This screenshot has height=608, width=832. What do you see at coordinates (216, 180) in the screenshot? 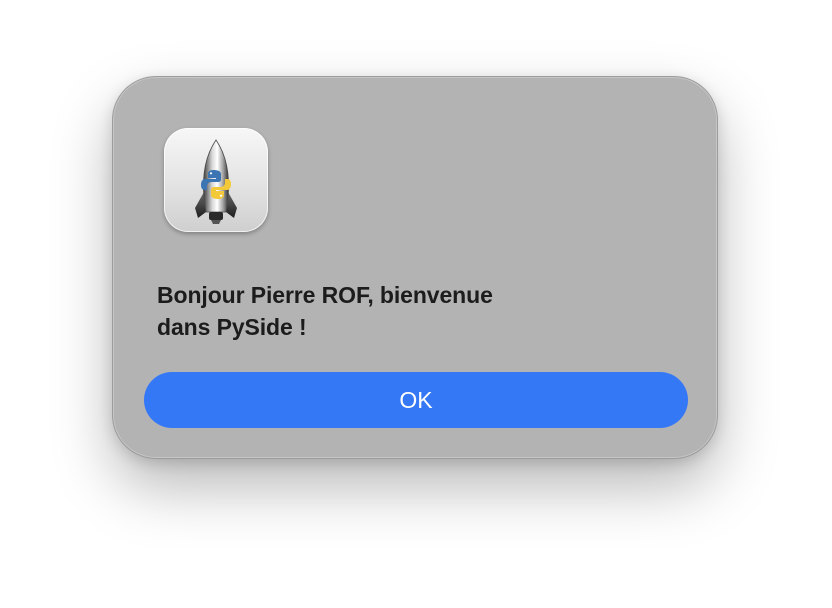
I see `python-launcher-rocket-icon` at bounding box center [216, 180].